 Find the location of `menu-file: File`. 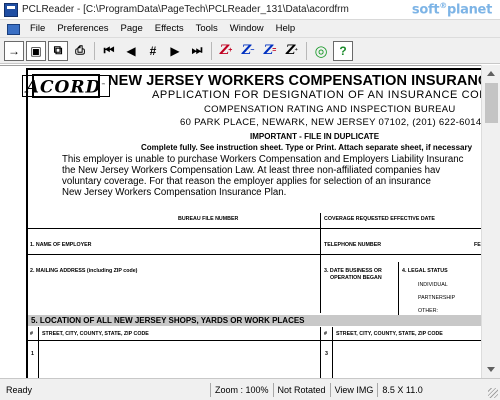

menu-file: File is located at coordinates (37, 28).